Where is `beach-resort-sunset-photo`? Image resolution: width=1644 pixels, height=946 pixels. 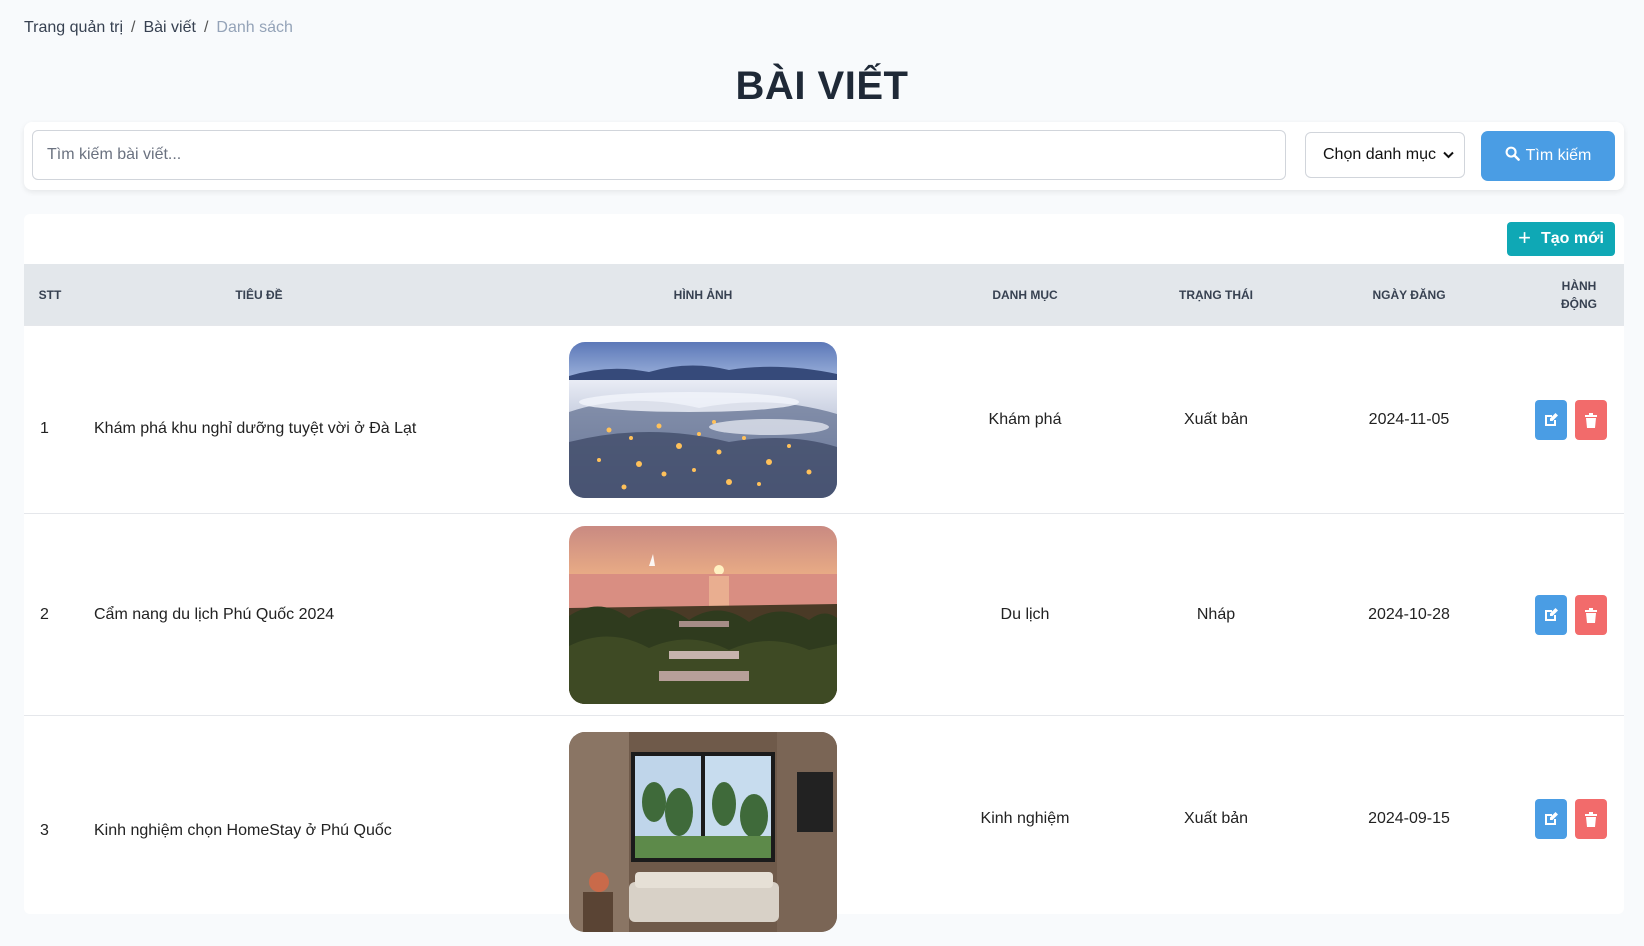 beach-resort-sunset-photo is located at coordinates (703, 615).